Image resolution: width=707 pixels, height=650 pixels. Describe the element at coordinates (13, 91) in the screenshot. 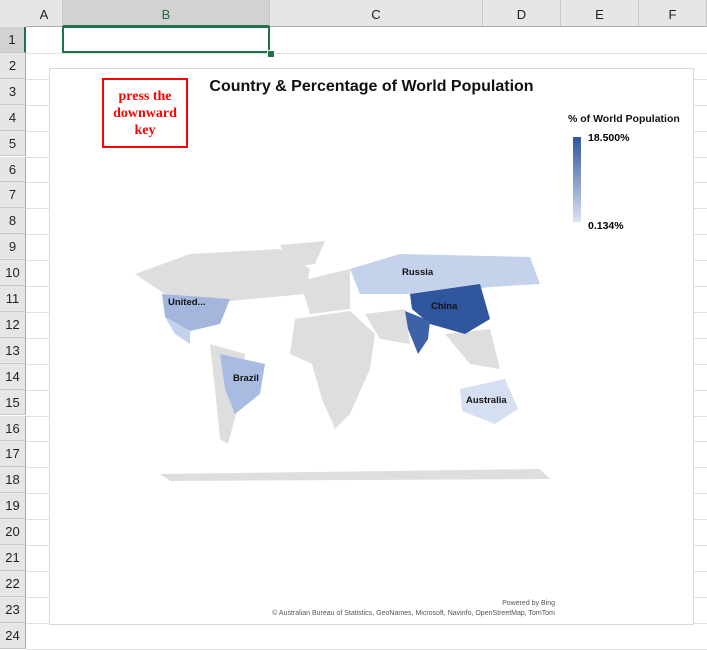

I see `row-header-3: 3` at that location.